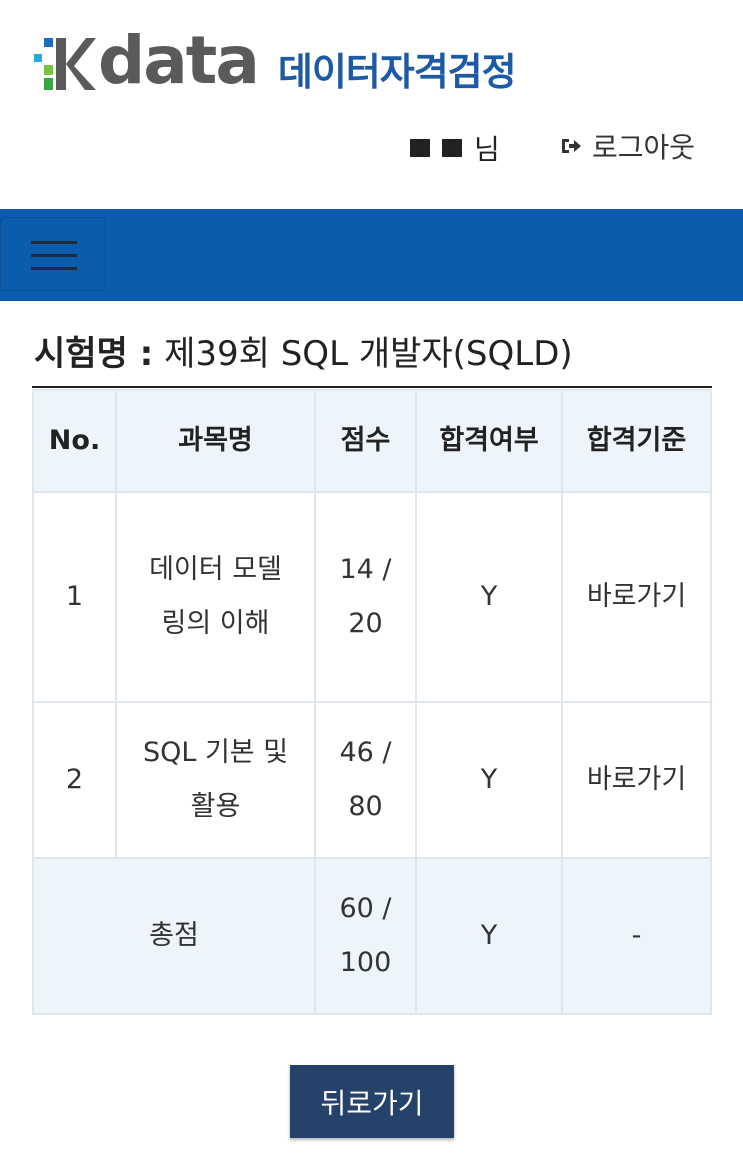 The height and width of the screenshot is (1157, 743). What do you see at coordinates (487, 149) in the screenshot?
I see `user-suffix: 님` at bounding box center [487, 149].